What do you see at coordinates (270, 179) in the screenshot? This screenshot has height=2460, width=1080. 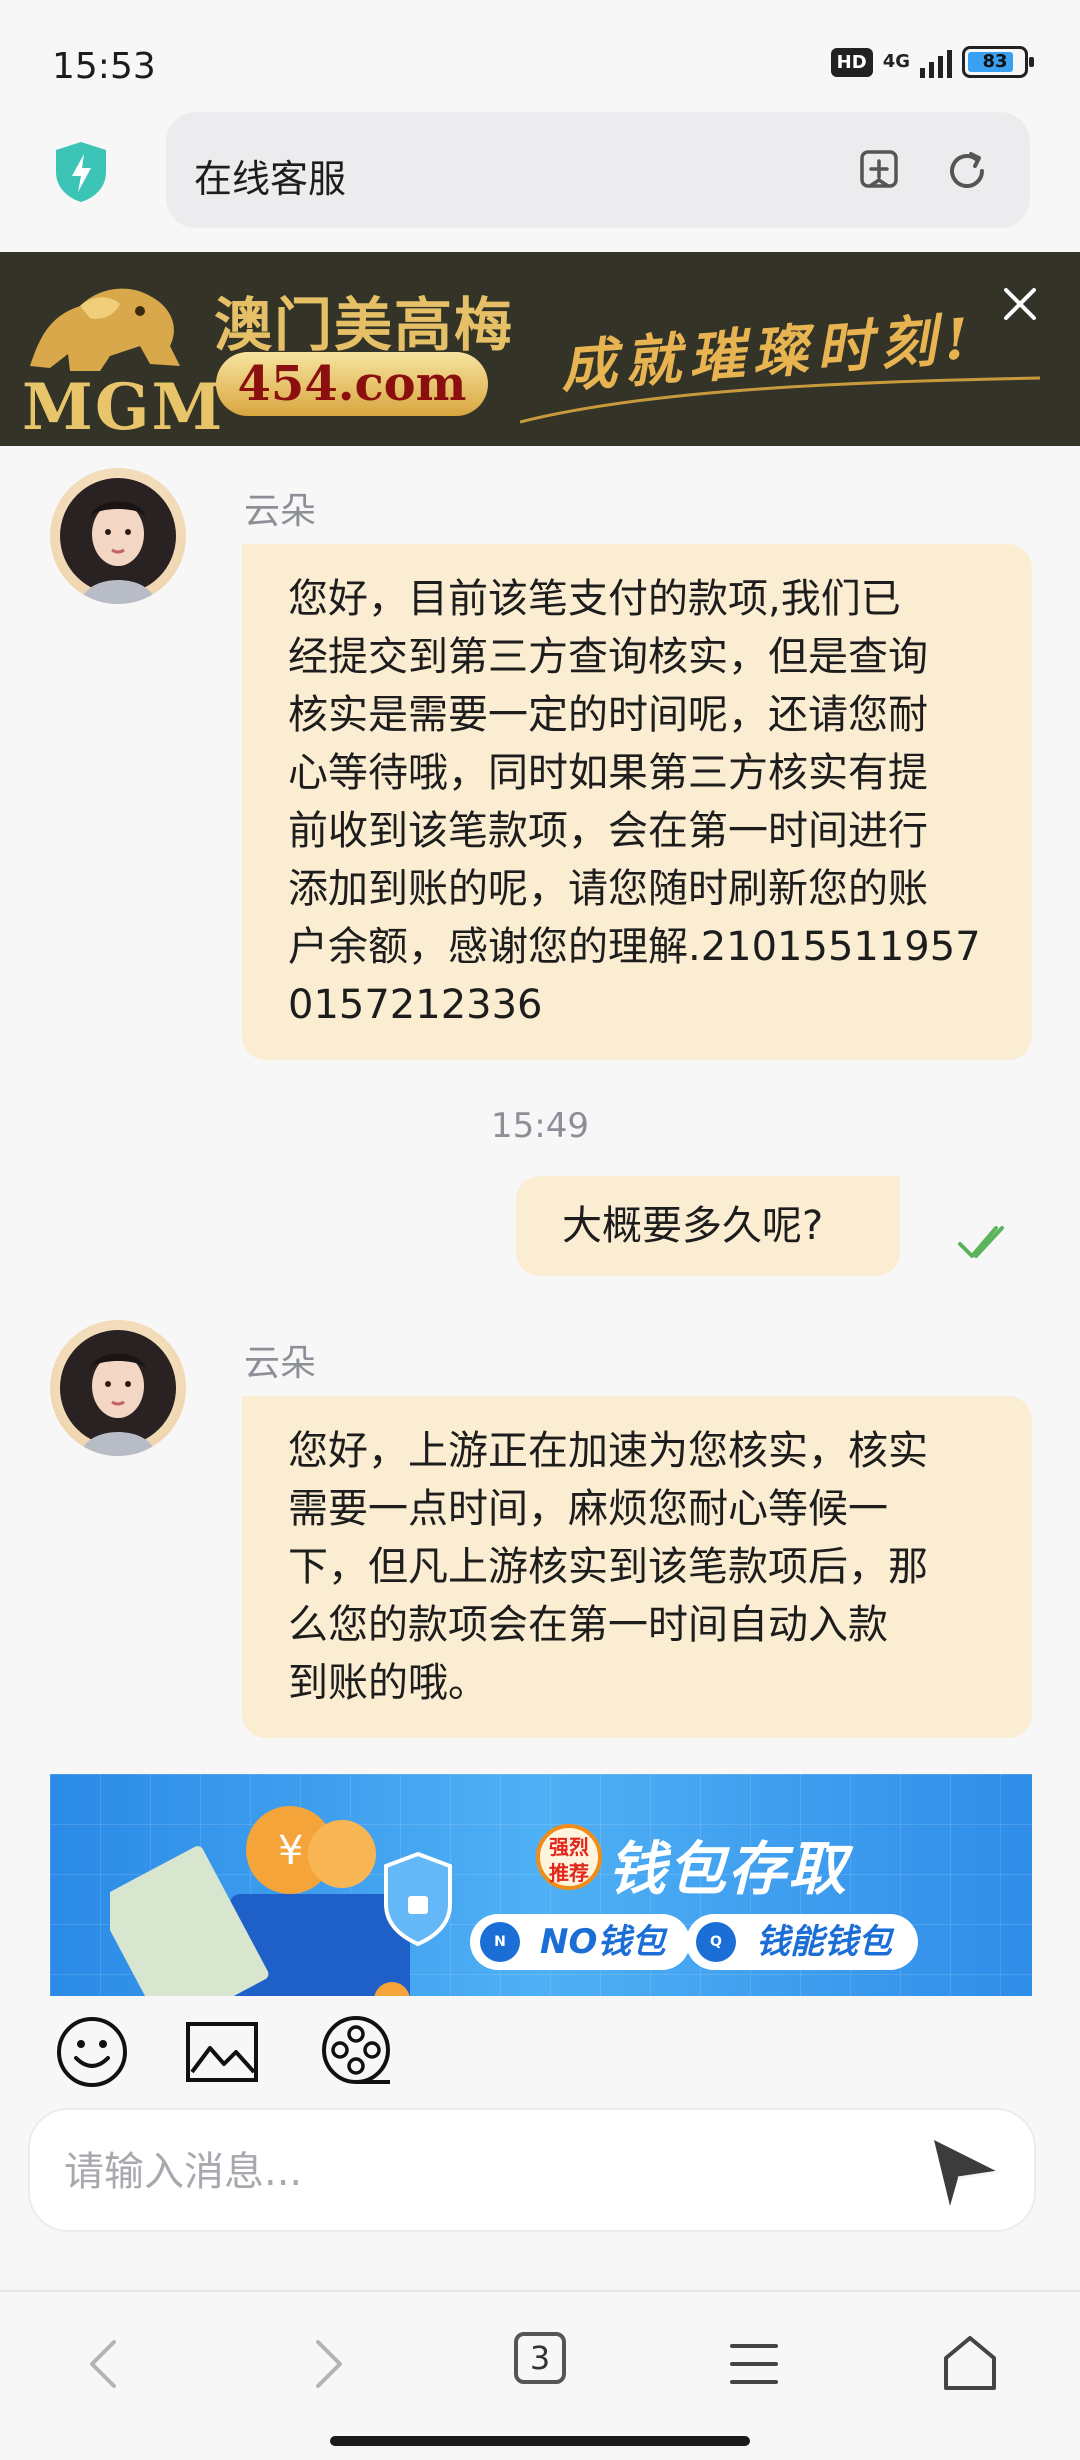 I see `page-title: 在线客服` at bounding box center [270, 179].